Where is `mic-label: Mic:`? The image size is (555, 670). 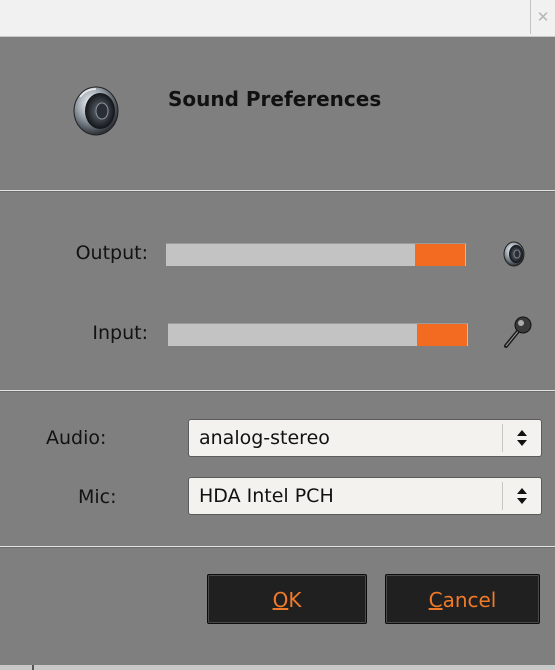
mic-label: Mic: is located at coordinates (97, 497).